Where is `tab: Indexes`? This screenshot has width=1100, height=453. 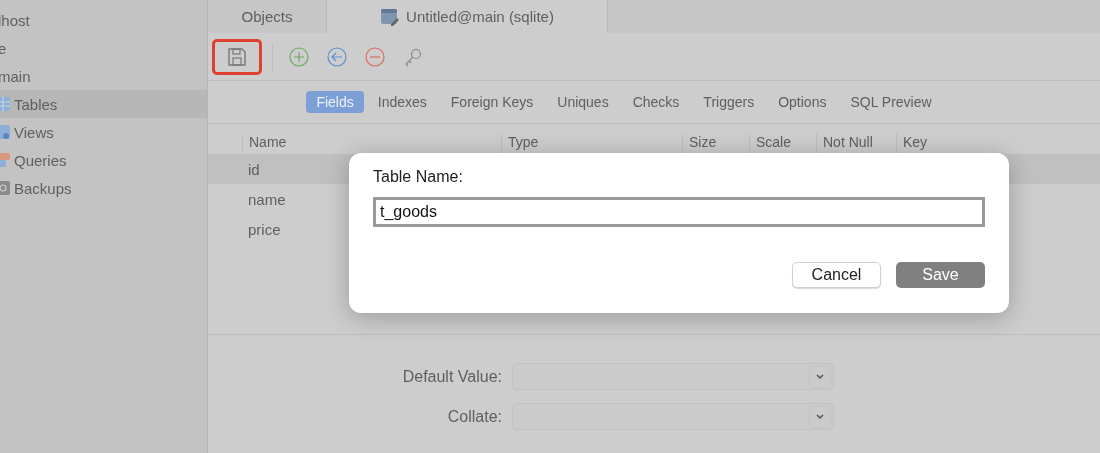
tab: Indexes is located at coordinates (402, 102).